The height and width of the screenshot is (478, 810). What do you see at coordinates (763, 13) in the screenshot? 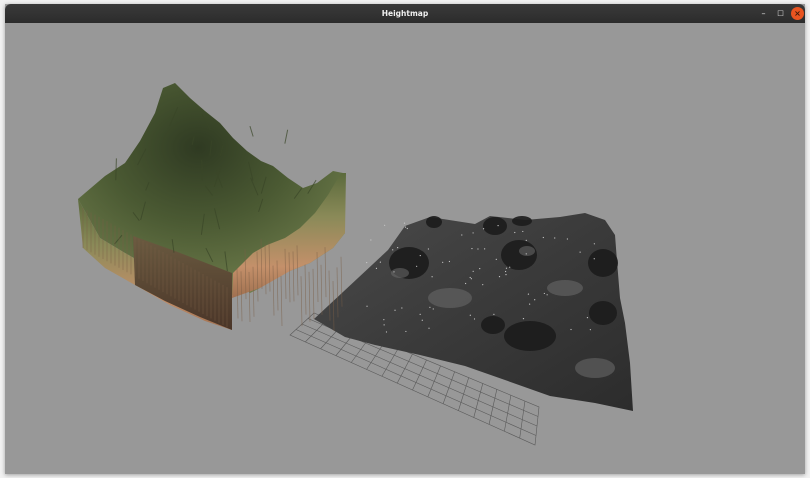
I see `minimize-icon: –` at bounding box center [763, 13].